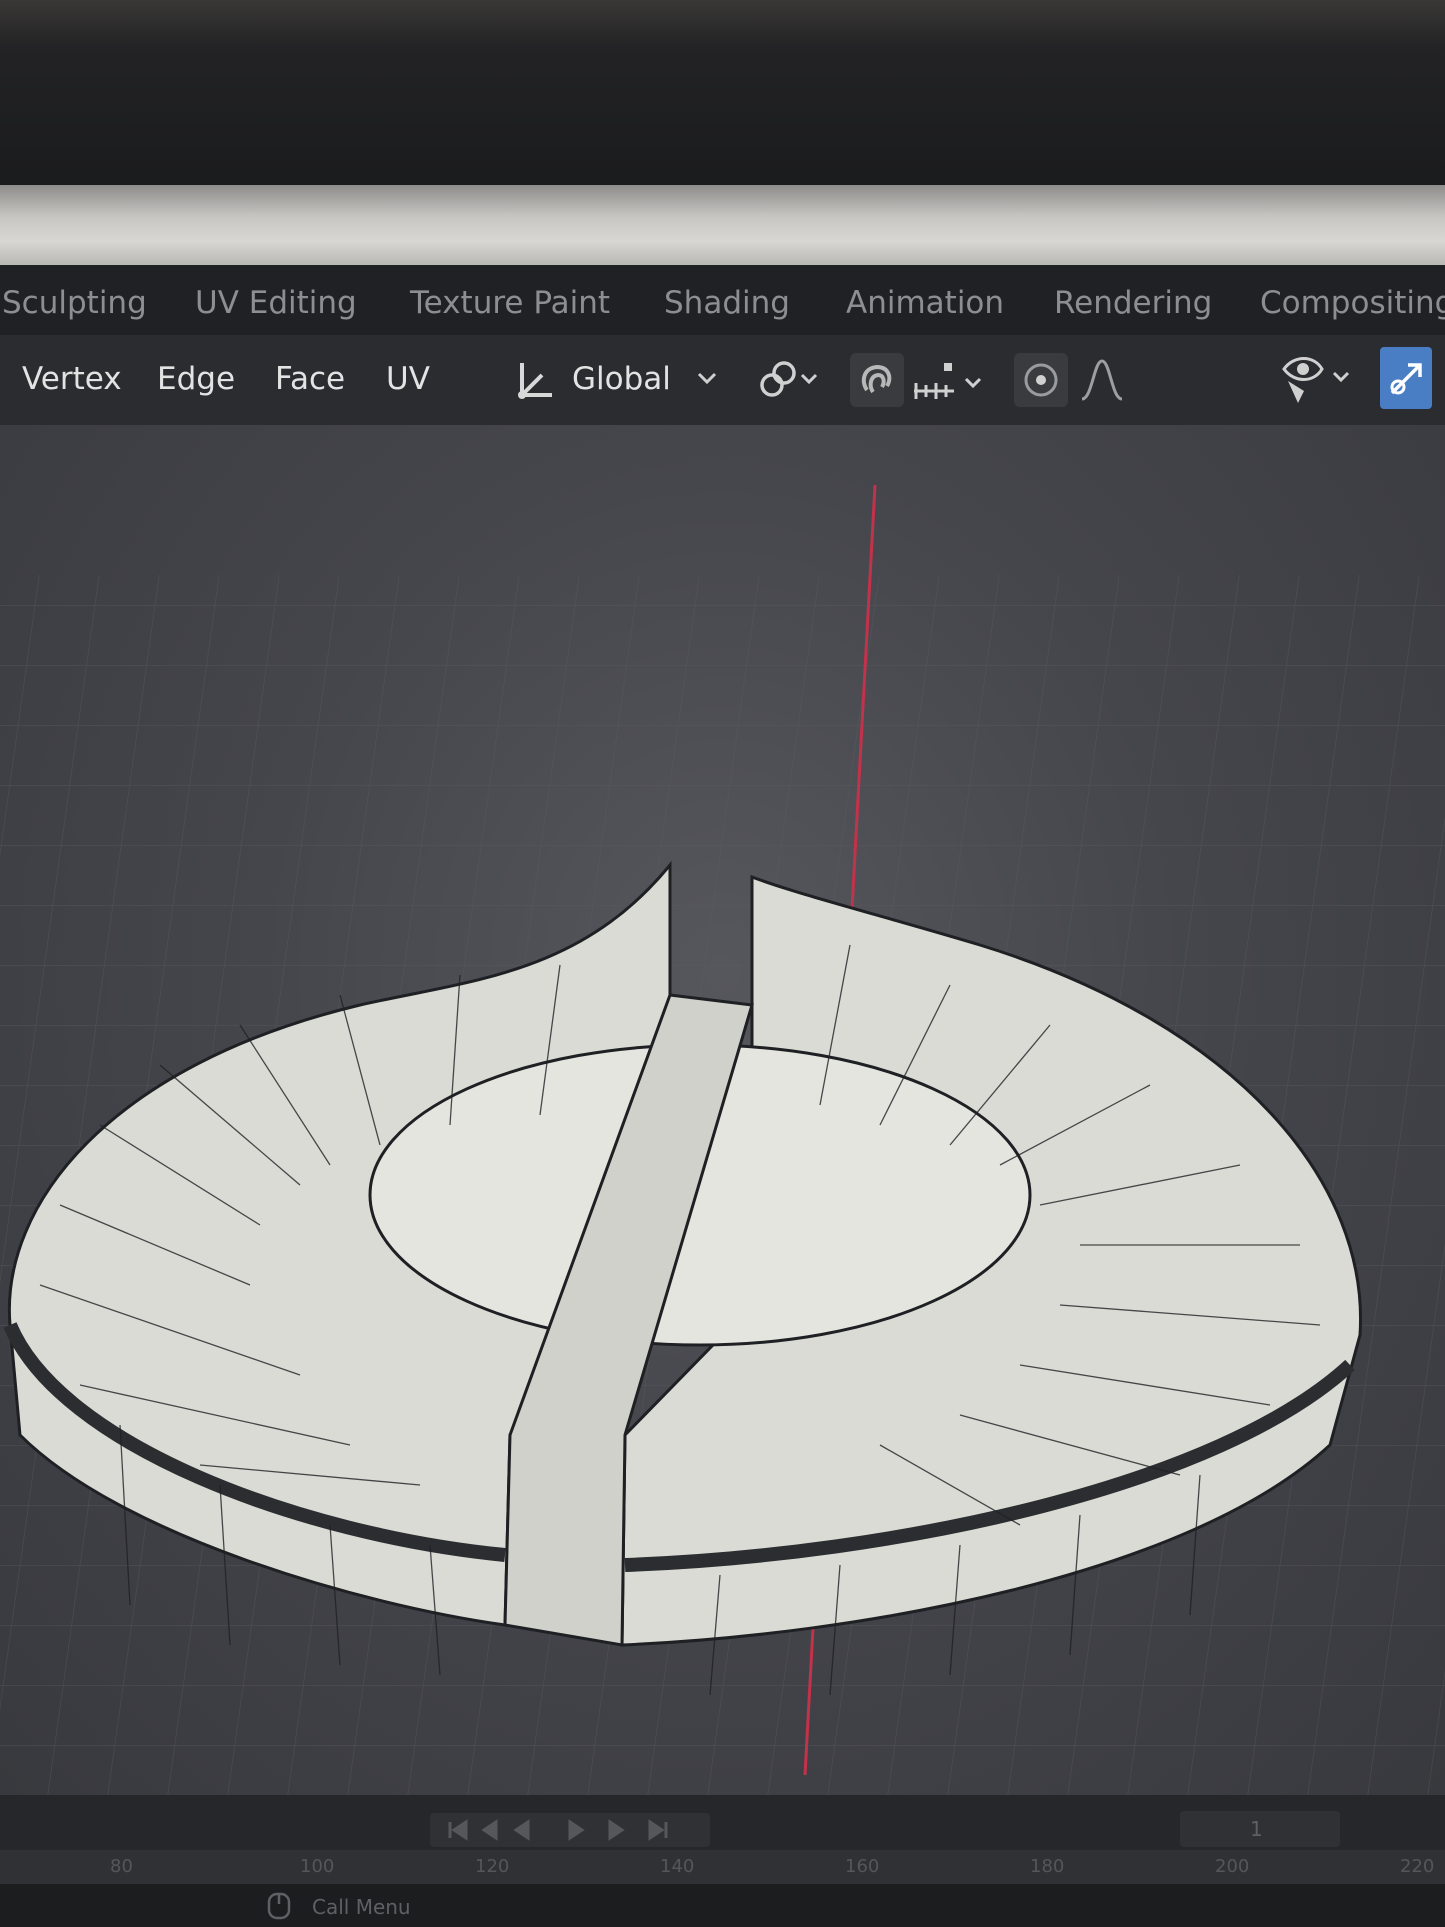 This screenshot has height=1927, width=1445. I want to click on snap-increment-icon, so click(951, 380).